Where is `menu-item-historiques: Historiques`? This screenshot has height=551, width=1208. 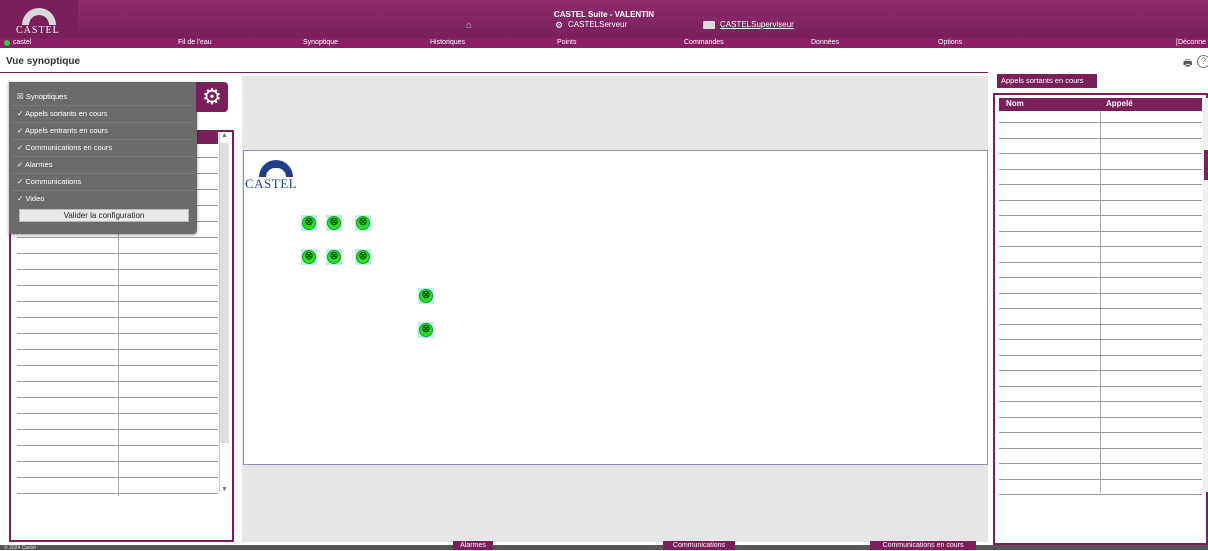
menu-item-historiques: Historiques is located at coordinates (447, 42).